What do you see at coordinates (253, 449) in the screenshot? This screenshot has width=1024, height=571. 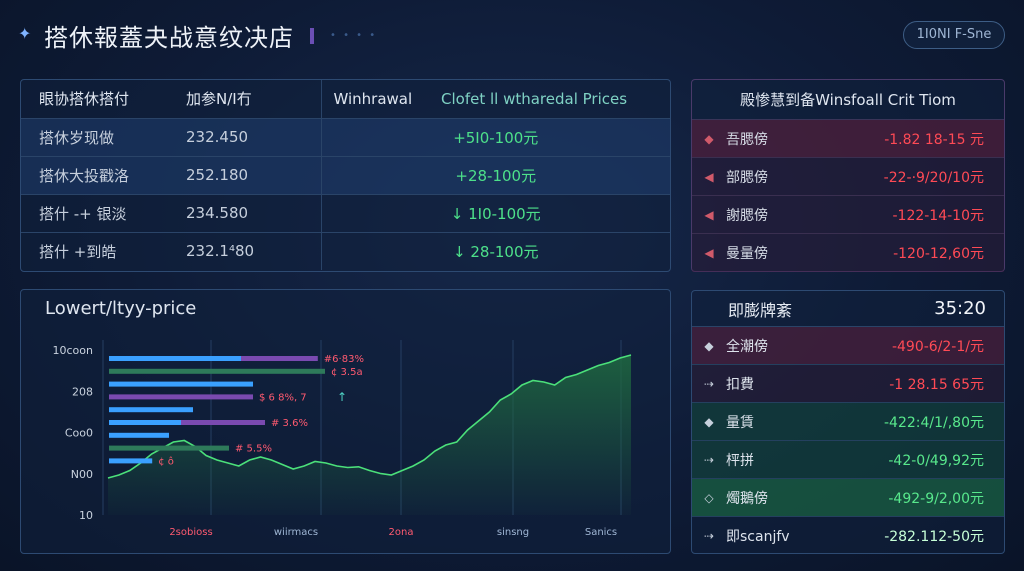 I see `bar-label: # 5.5%` at bounding box center [253, 449].